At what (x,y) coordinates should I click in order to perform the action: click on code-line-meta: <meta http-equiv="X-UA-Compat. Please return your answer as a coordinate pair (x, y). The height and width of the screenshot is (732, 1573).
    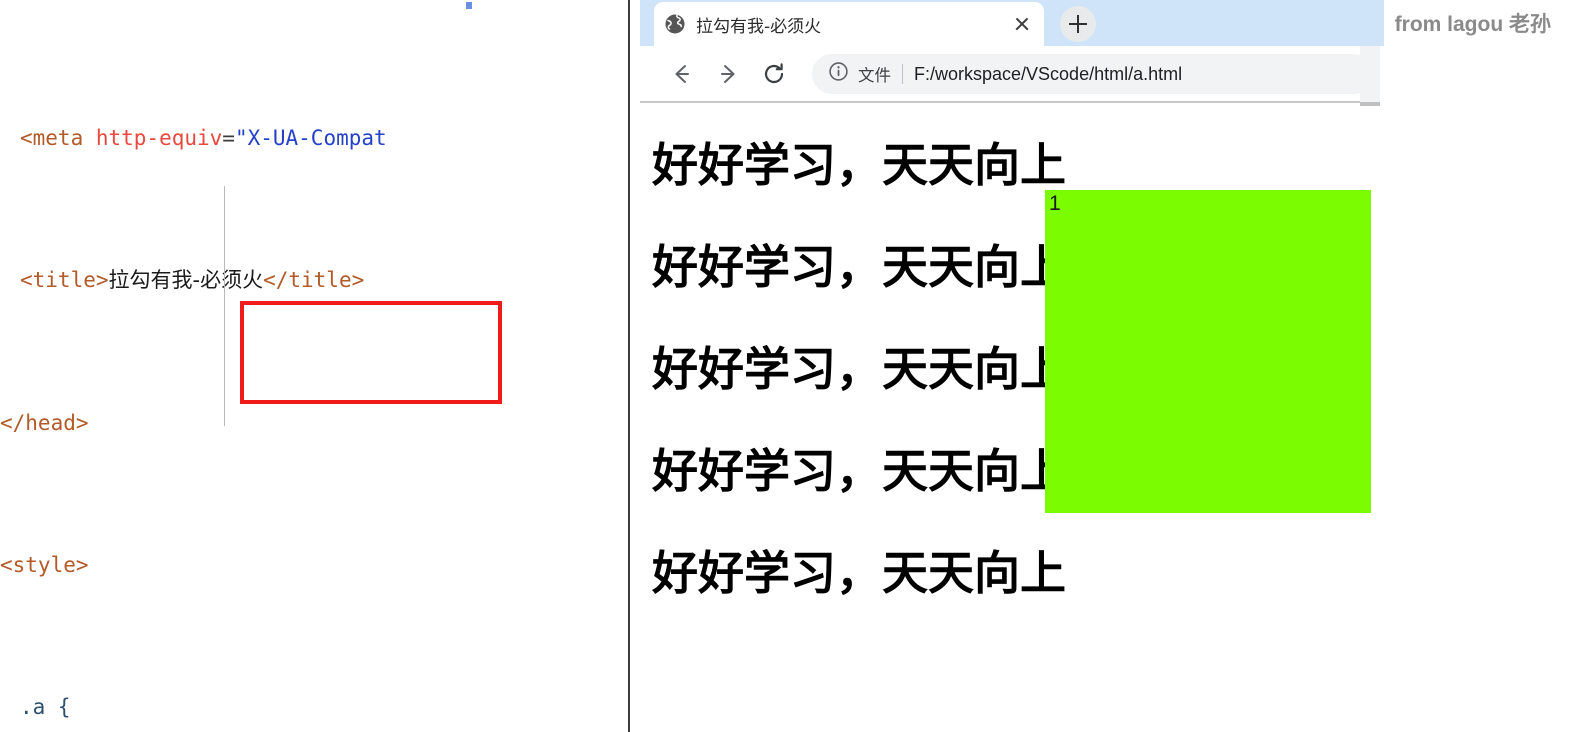
    Looking at the image, I should click on (314, 139).